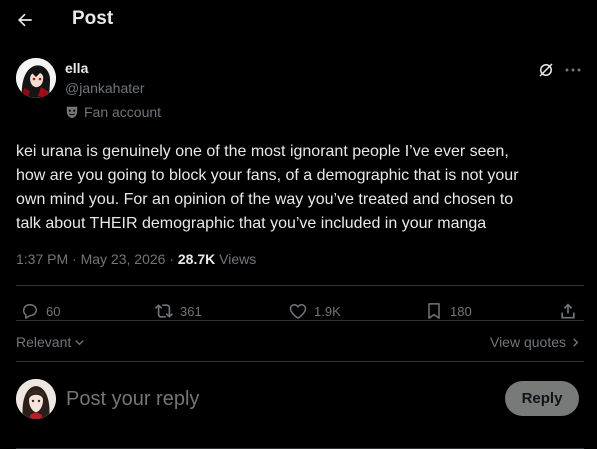  What do you see at coordinates (72, 112) in the screenshot?
I see `mask-icon` at bounding box center [72, 112].